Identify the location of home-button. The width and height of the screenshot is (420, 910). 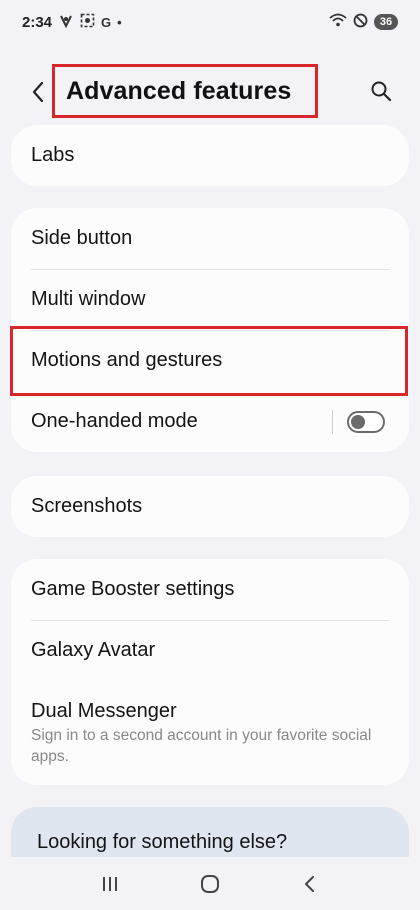
(210, 884).